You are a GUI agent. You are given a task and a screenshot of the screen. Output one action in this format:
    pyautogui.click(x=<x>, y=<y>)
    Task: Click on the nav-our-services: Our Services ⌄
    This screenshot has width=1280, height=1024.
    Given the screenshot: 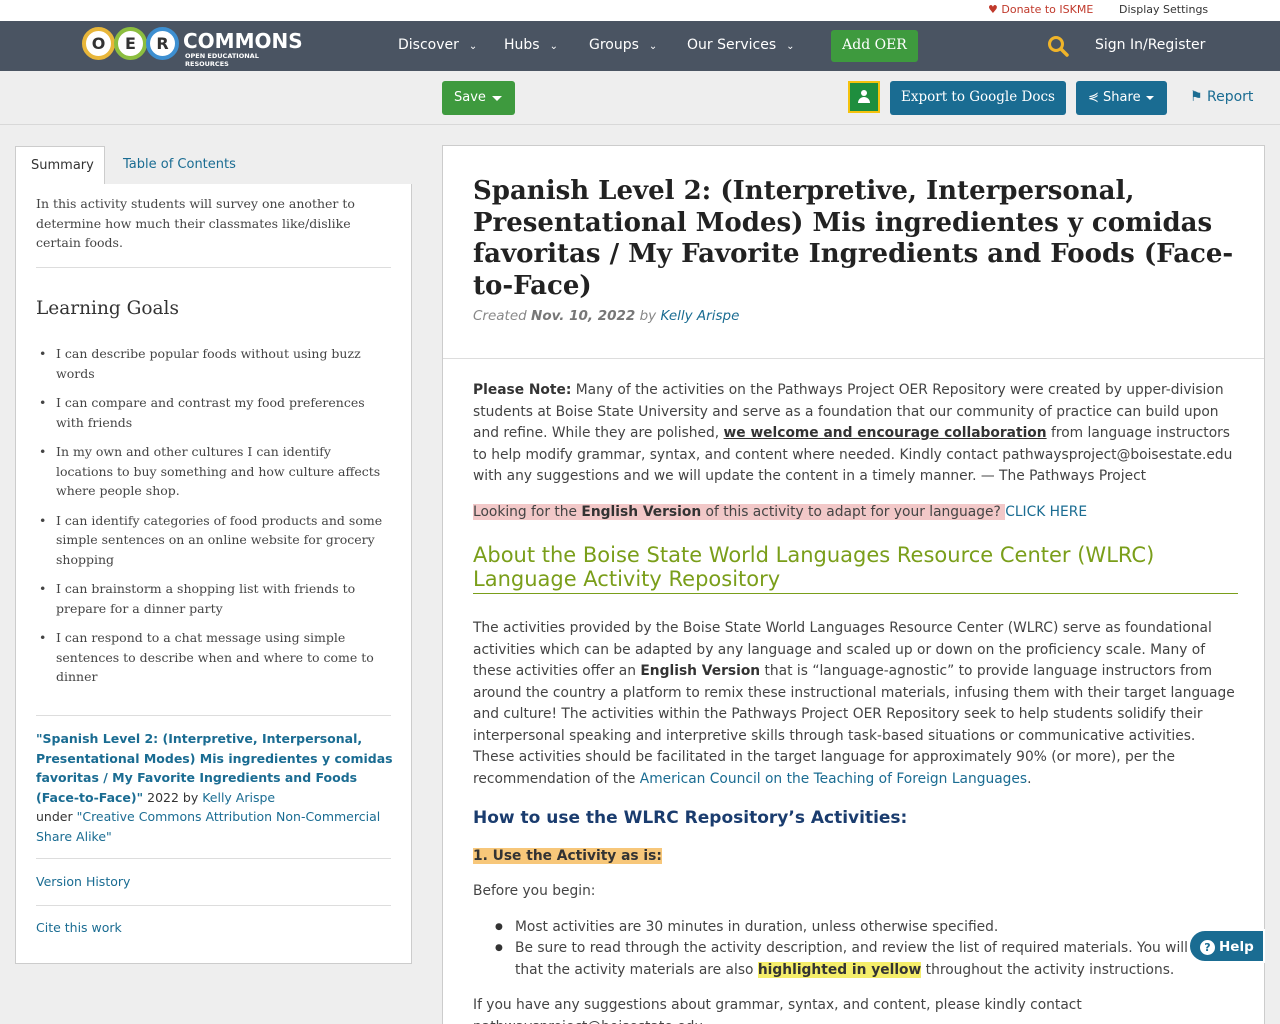 What is the action you would take?
    pyautogui.click(x=741, y=45)
    